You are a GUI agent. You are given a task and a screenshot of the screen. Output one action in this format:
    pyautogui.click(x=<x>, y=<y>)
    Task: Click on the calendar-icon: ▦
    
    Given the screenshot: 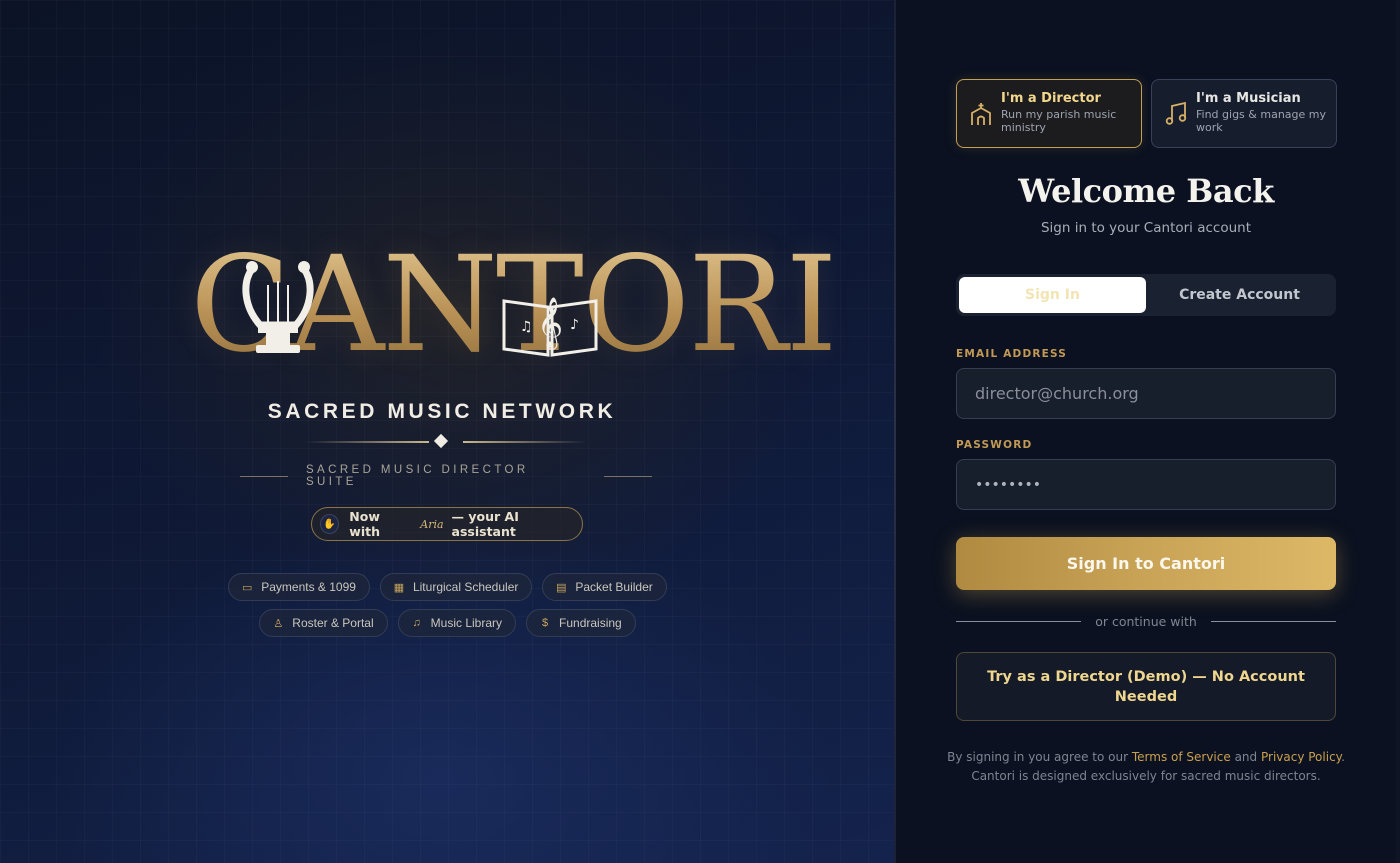 What is the action you would take?
    pyautogui.click(x=399, y=587)
    